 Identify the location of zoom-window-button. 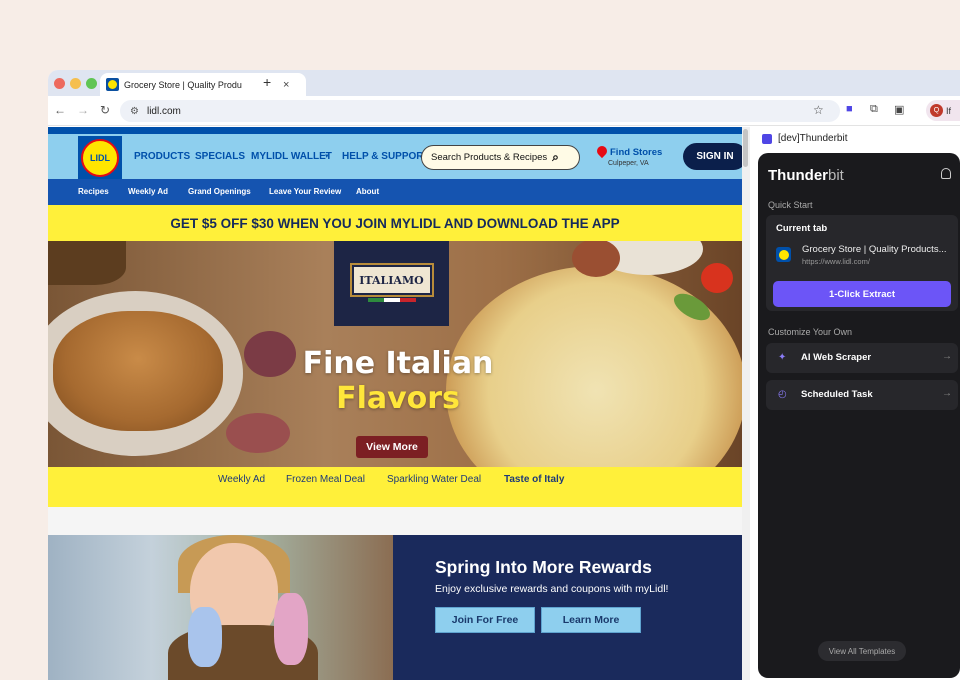
(91, 83).